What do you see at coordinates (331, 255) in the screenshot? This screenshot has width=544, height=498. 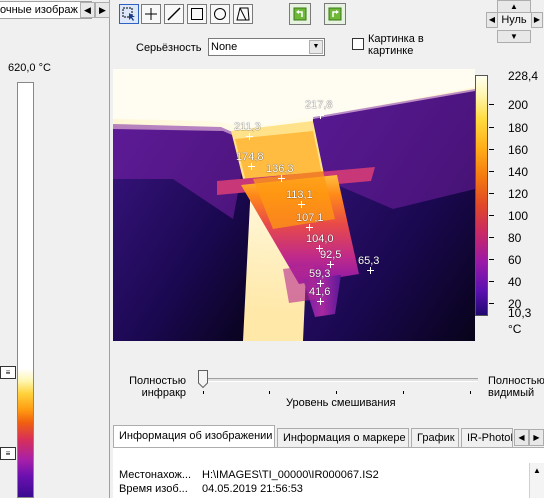 I see `spot-label: 92,5` at bounding box center [331, 255].